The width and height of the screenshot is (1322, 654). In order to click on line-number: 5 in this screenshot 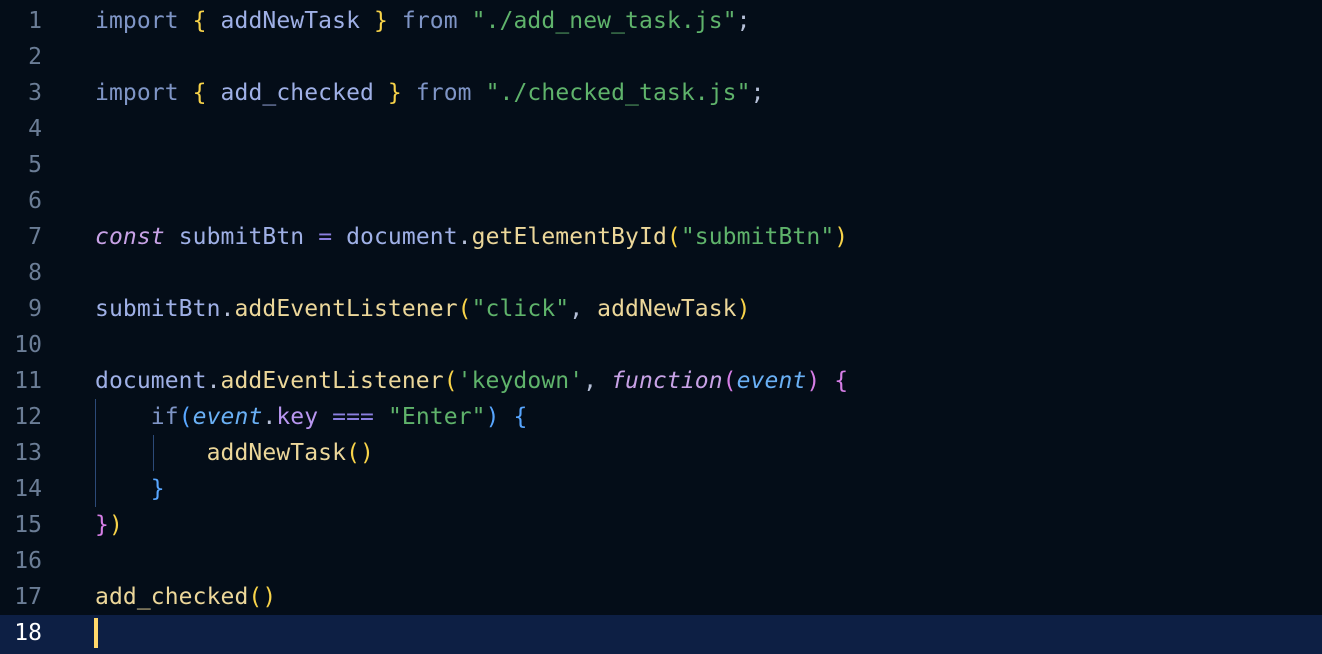, I will do `click(35, 165)`.